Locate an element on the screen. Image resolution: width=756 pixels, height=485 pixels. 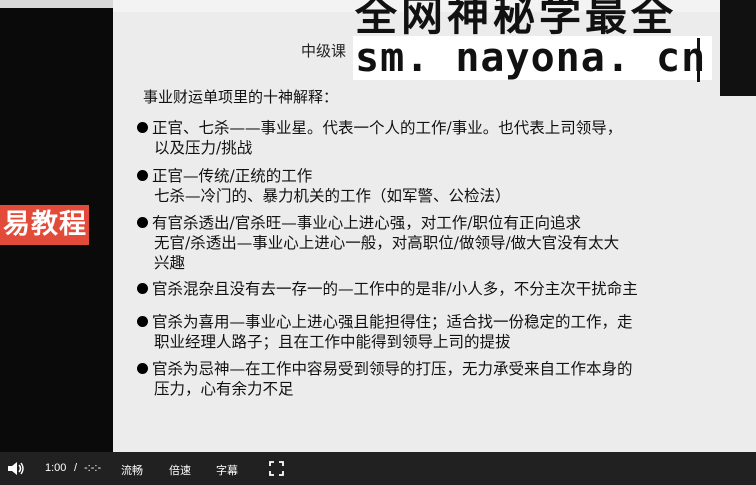
subtitle-button: 字幕 is located at coordinates (227, 470).